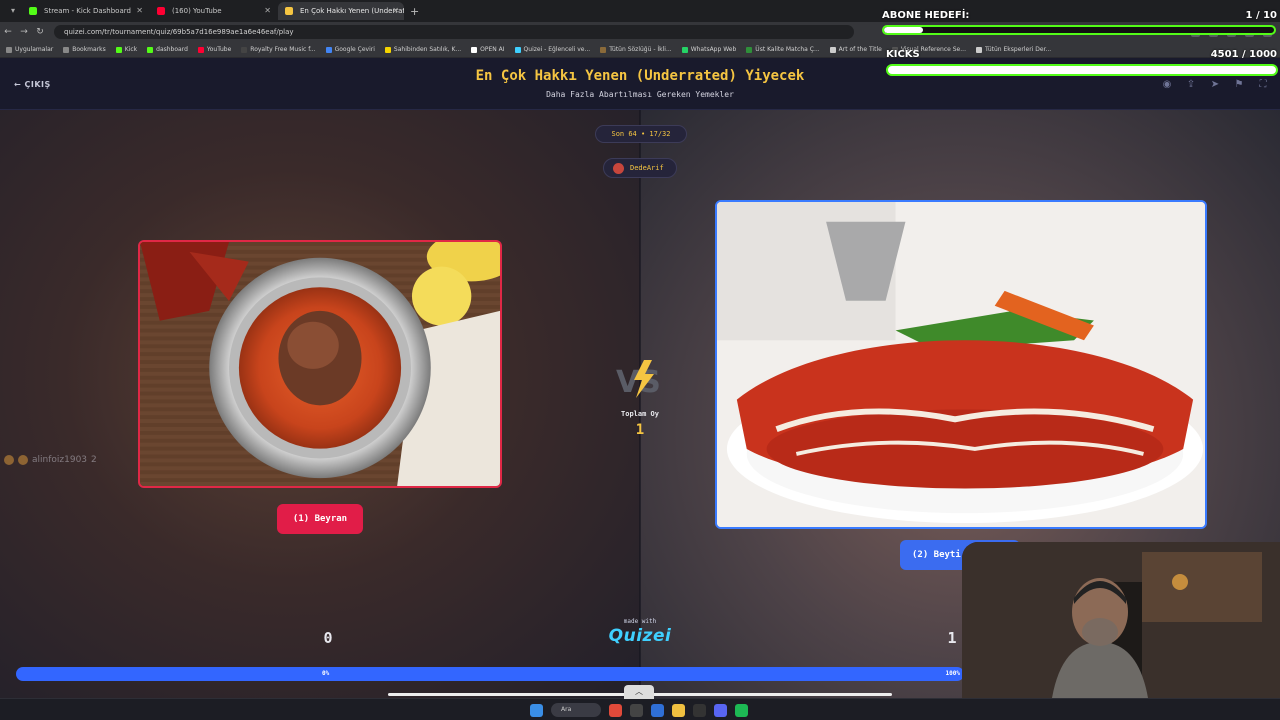  I want to click on windows-start-icon, so click(536, 710).